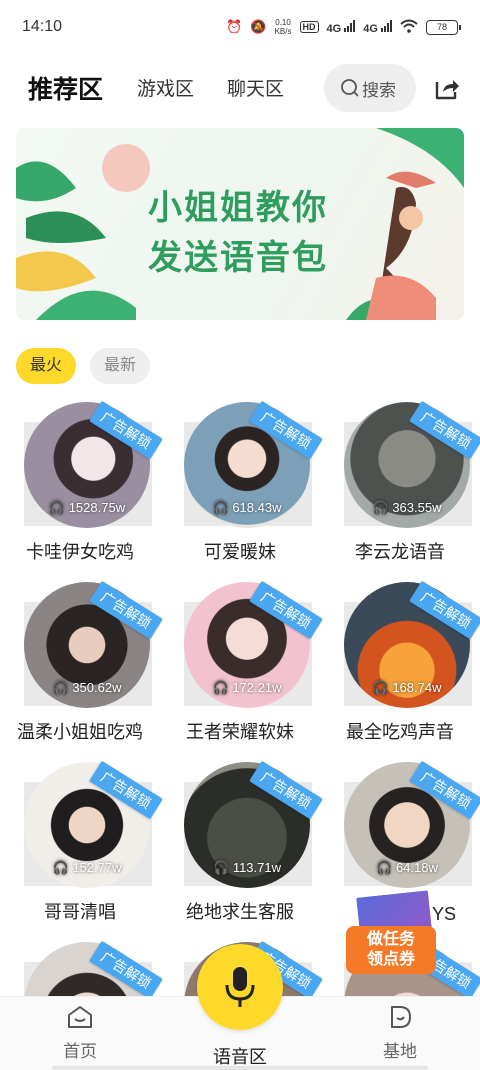 This screenshot has height=1070, width=480. What do you see at coordinates (379, 90) in the screenshot?
I see `search-label: 搜索` at bounding box center [379, 90].